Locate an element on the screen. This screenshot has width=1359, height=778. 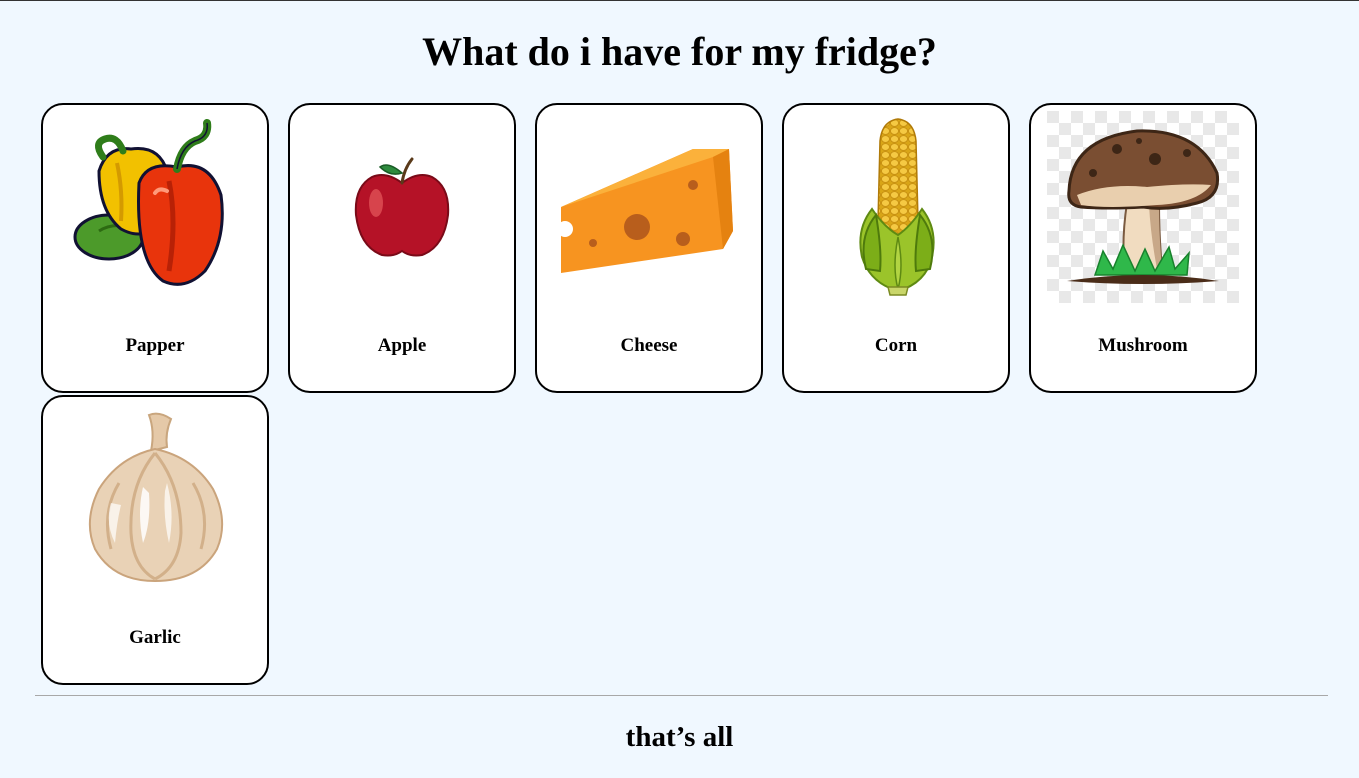
food-card-cheese: Cheese is located at coordinates (649, 248).